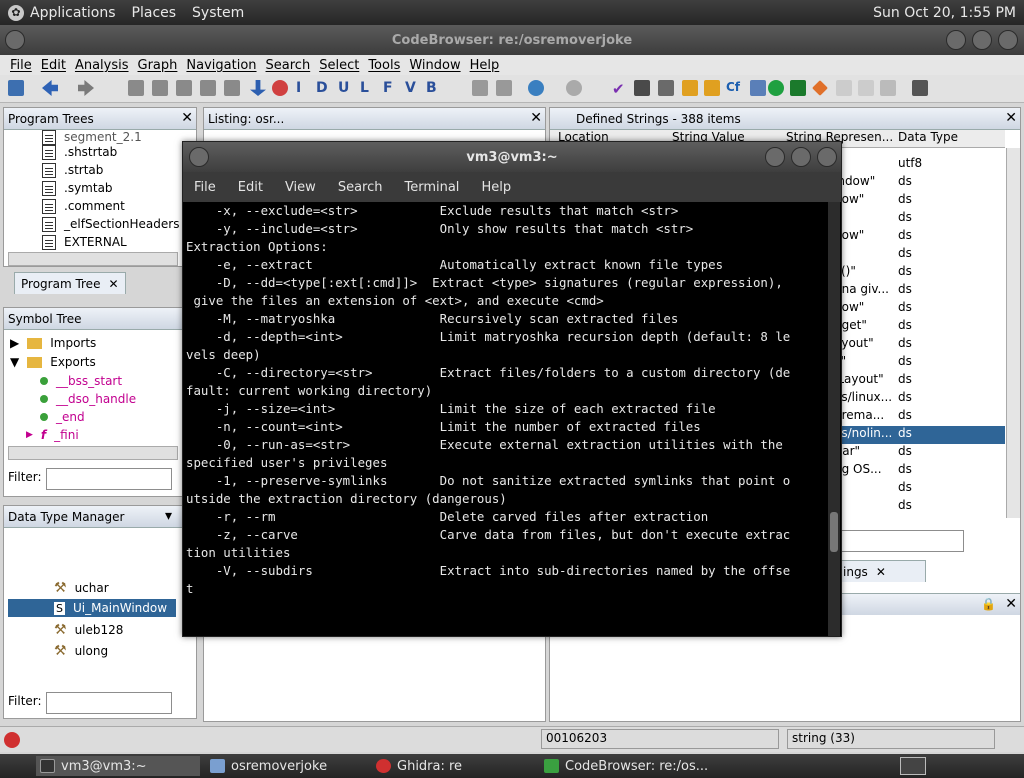 The width and height of the screenshot is (1024, 778). Describe the element at coordinates (79, 152) in the screenshot. I see `tree-item: .shstrtab` at that location.